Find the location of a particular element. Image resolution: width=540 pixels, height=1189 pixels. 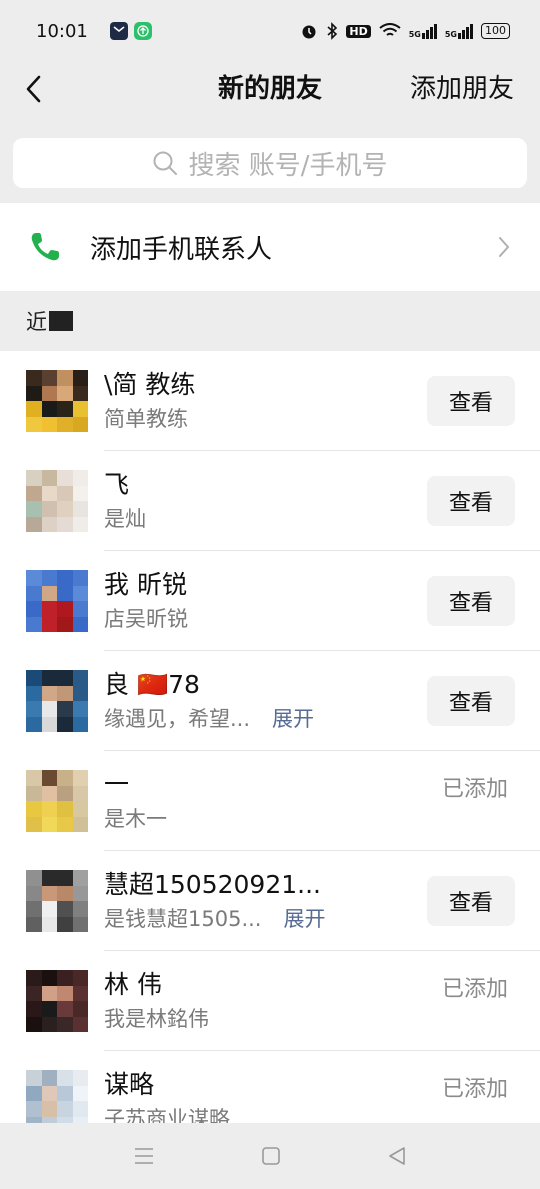

request-message: 我是林銘伟 is located at coordinates (156, 1019).